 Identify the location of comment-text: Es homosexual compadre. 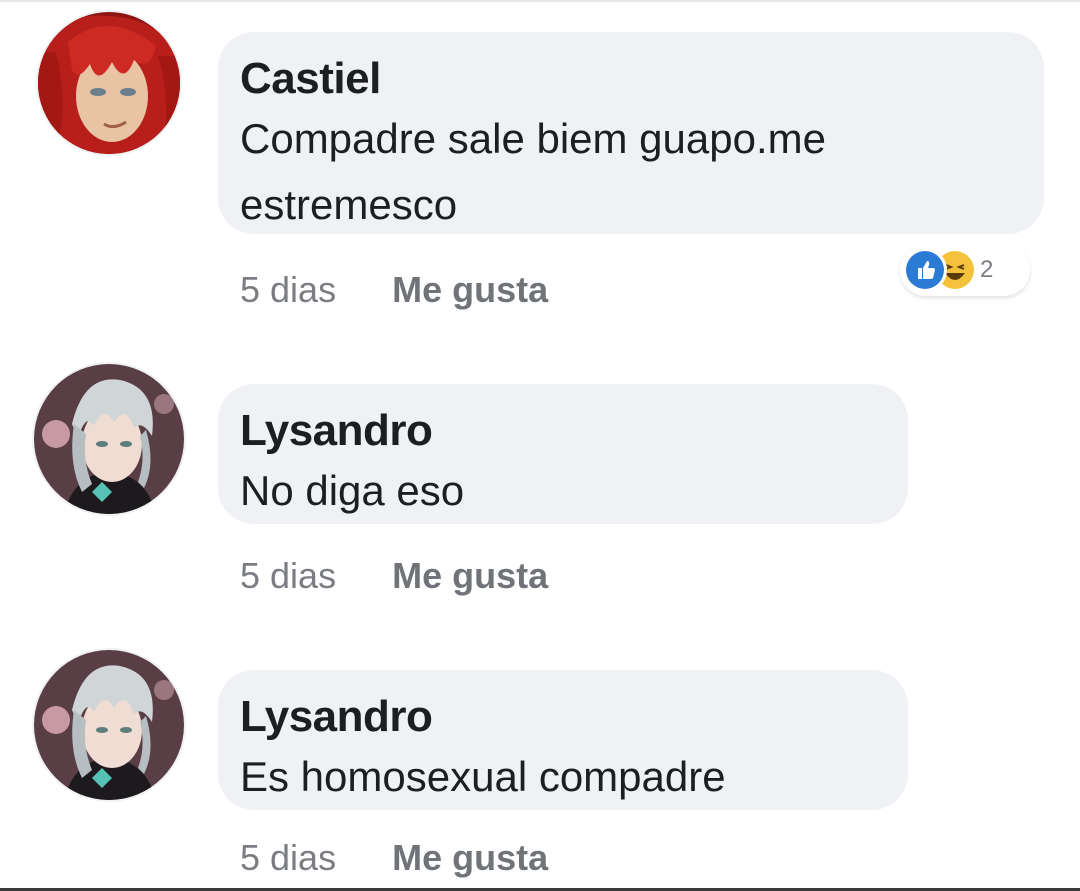
(483, 776).